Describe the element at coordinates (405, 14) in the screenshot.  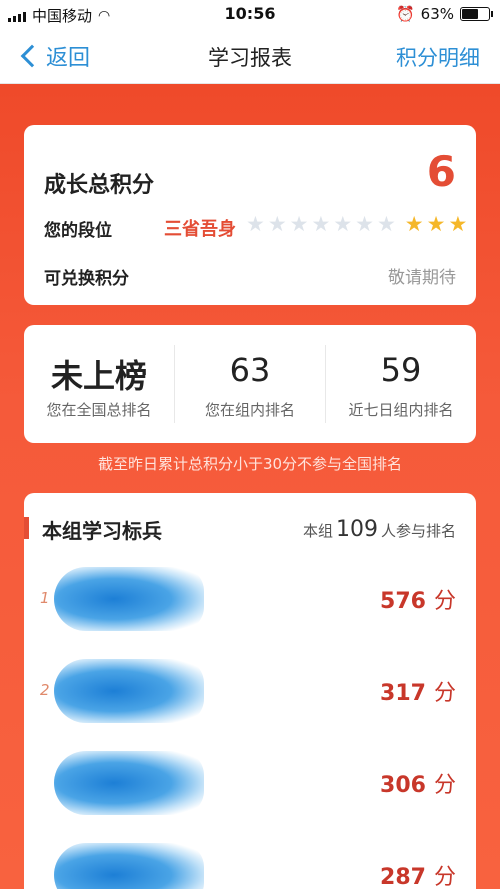
I see `alarm-icon: ⏰` at that location.